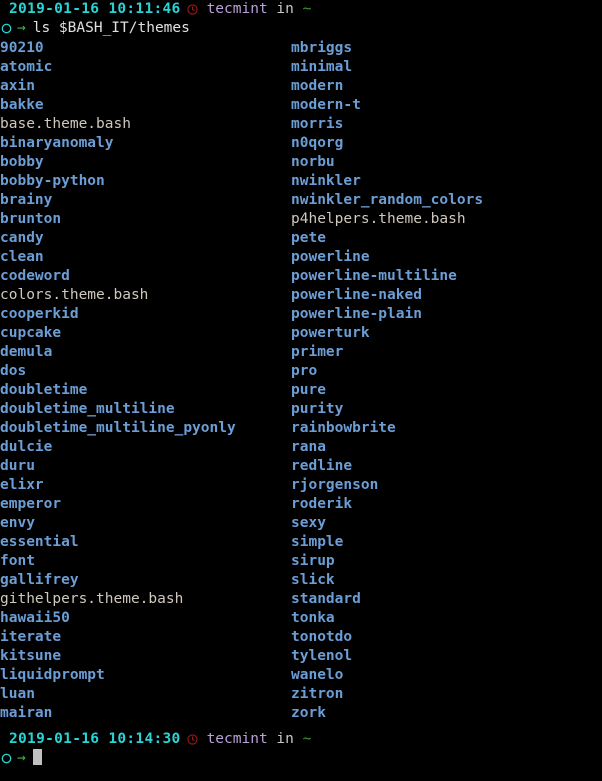 Image resolution: width=602 pixels, height=781 pixels. What do you see at coordinates (22, 257) in the screenshot?
I see `ls-directory-entry: clean` at bounding box center [22, 257].